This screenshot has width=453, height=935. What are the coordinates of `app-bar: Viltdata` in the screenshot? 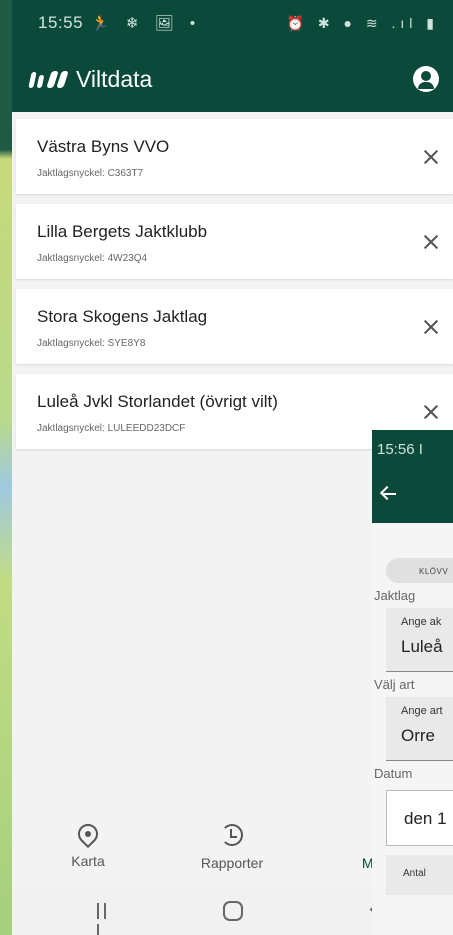 It's located at (232, 79).